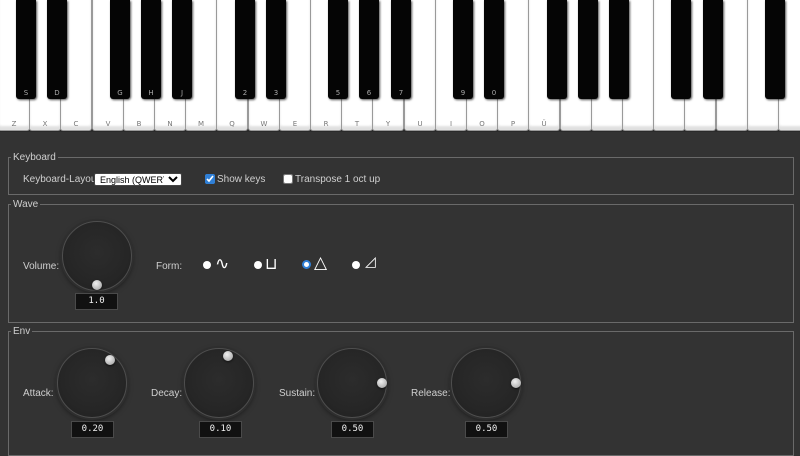 The image size is (800, 456). I want to click on white-key-label: I, so click(451, 124).